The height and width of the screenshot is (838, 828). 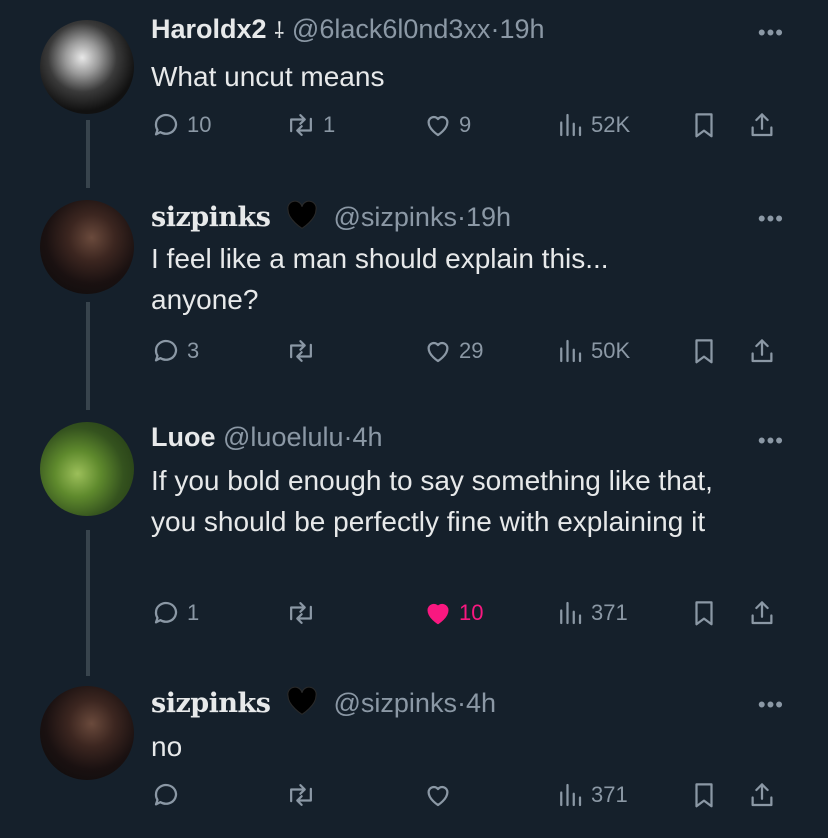 I want to click on tweet-header: sizpinks @sizpinks·4h, so click(x=323, y=702).